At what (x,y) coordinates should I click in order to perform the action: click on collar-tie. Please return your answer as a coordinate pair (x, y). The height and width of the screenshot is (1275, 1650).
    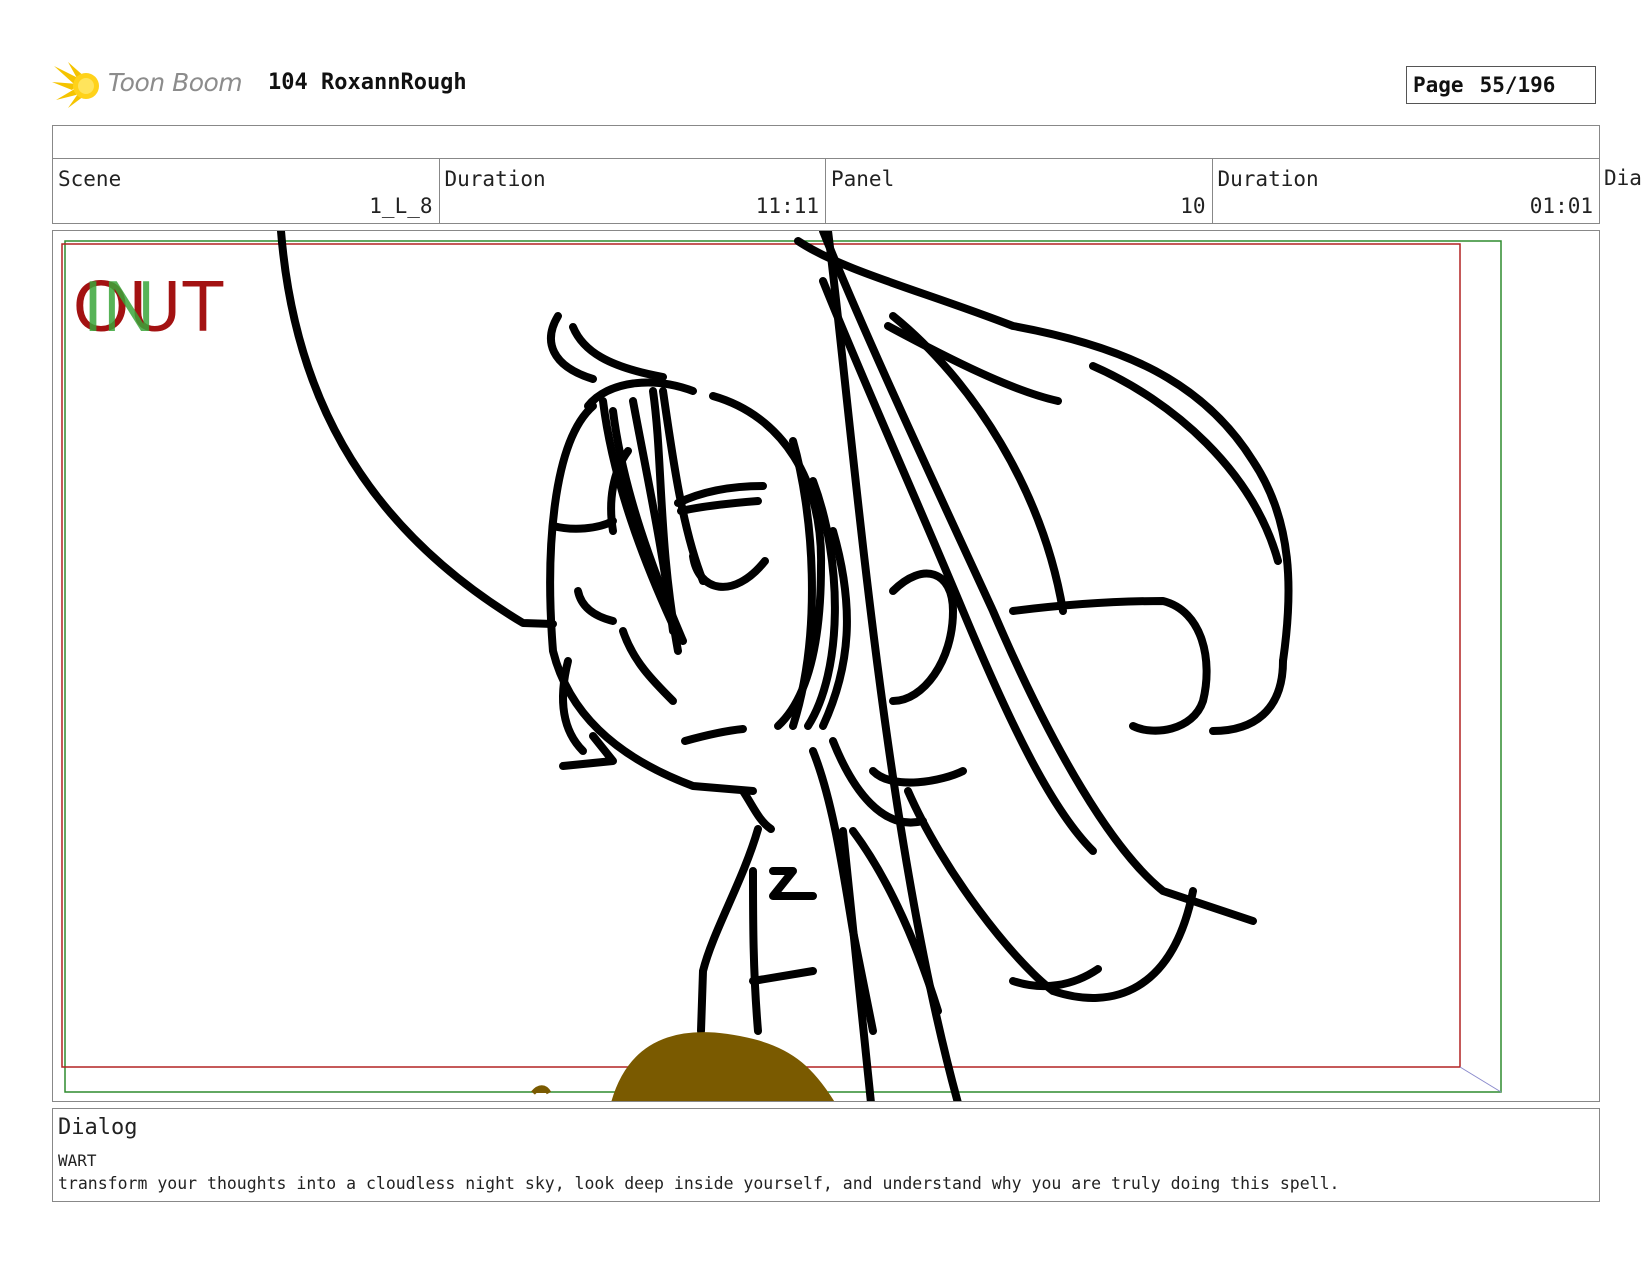
    Looking at the image, I should click on (793, 883).